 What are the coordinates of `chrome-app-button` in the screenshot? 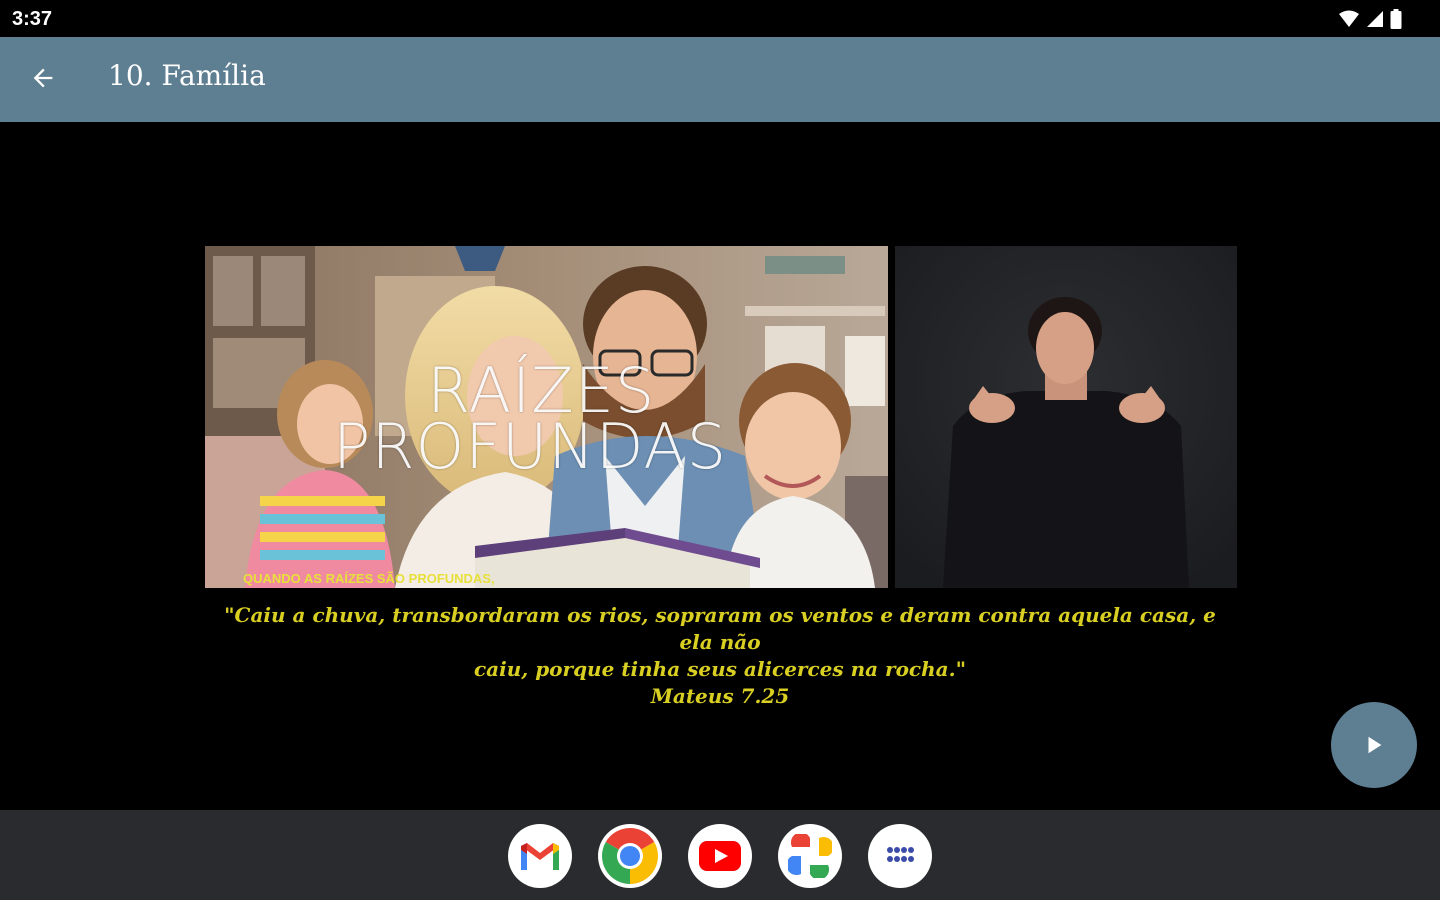 It's located at (630, 856).